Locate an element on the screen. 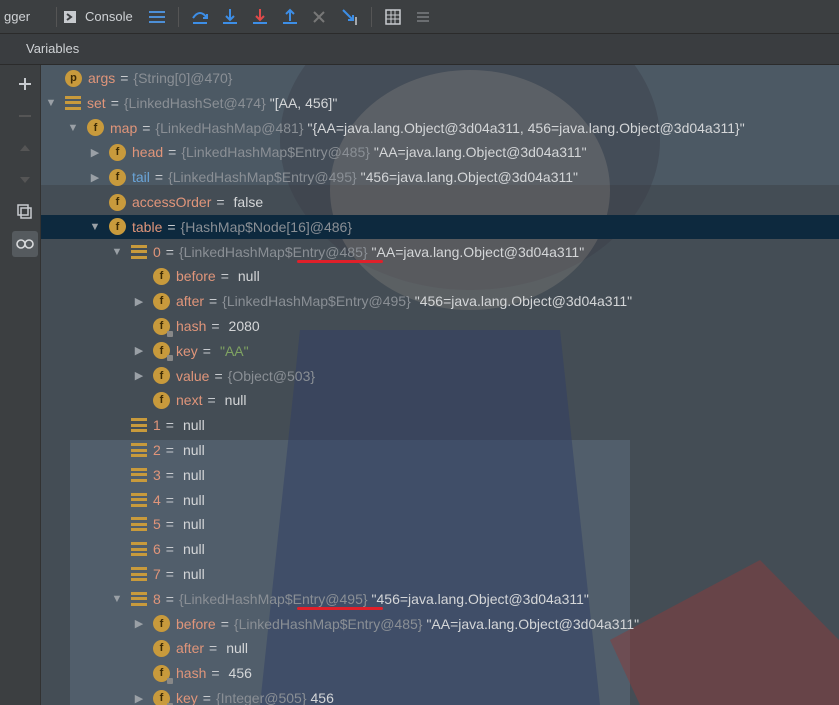 This screenshot has width=839, height=705. tree-row: 1 = null is located at coordinates (440, 425).